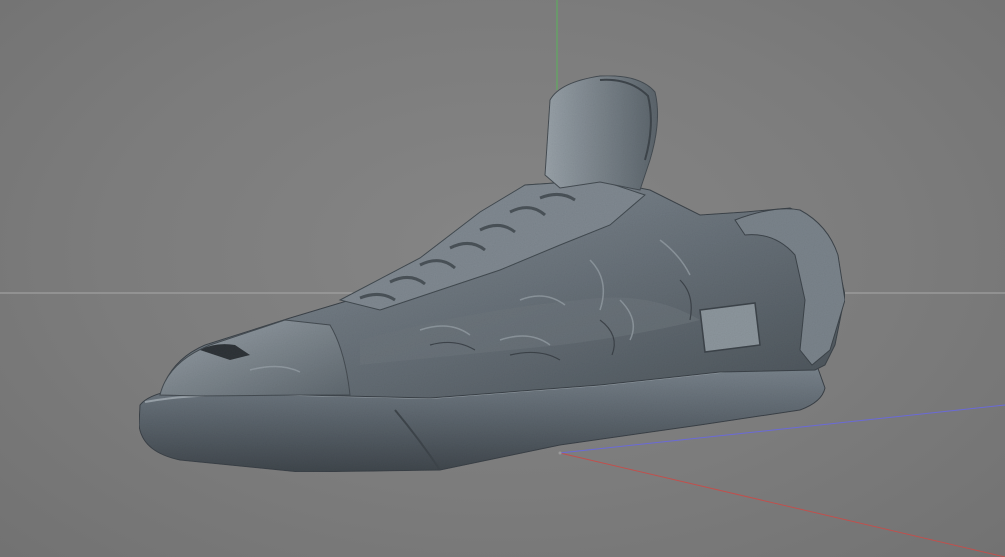 This screenshot has height=557, width=1005. I want to click on x-axis-line, so click(782, 504).